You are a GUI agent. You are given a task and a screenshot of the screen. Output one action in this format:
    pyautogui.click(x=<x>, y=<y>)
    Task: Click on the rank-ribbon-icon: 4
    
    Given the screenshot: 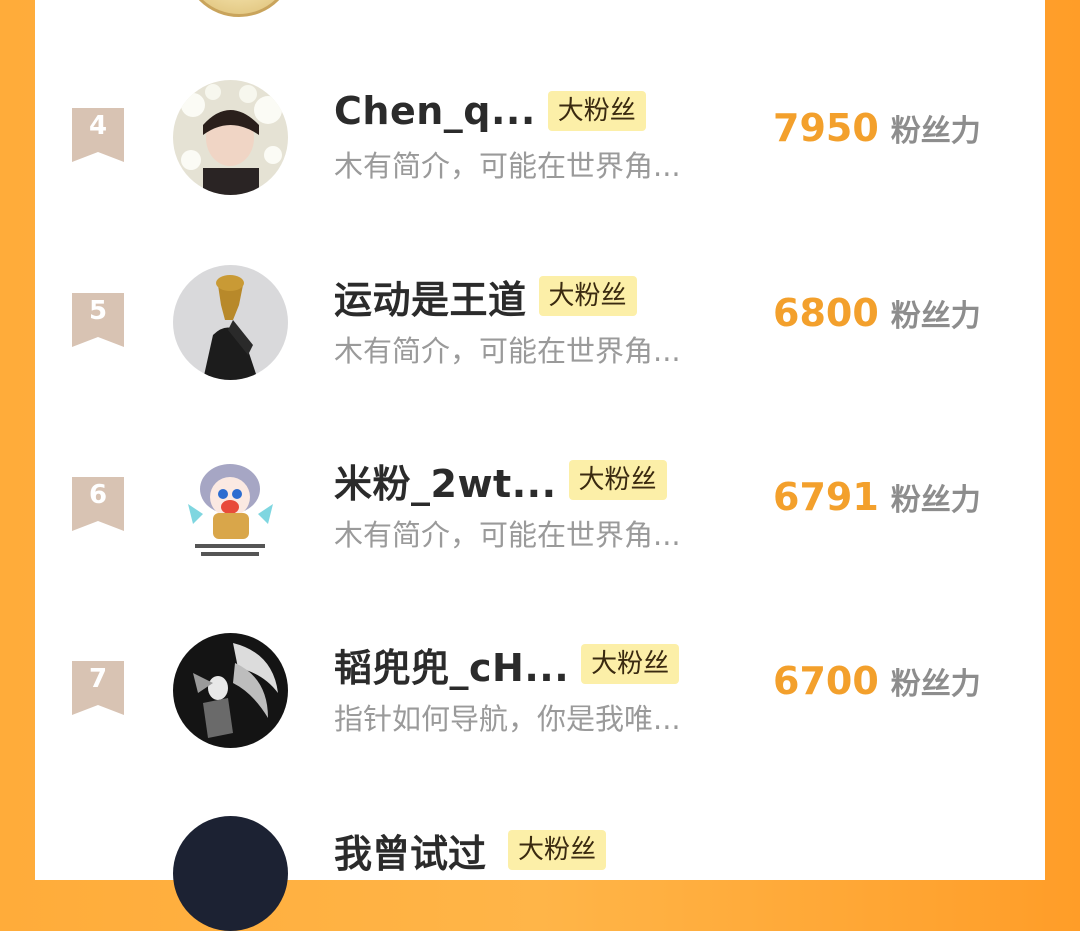 What is the action you would take?
    pyautogui.click(x=98, y=135)
    